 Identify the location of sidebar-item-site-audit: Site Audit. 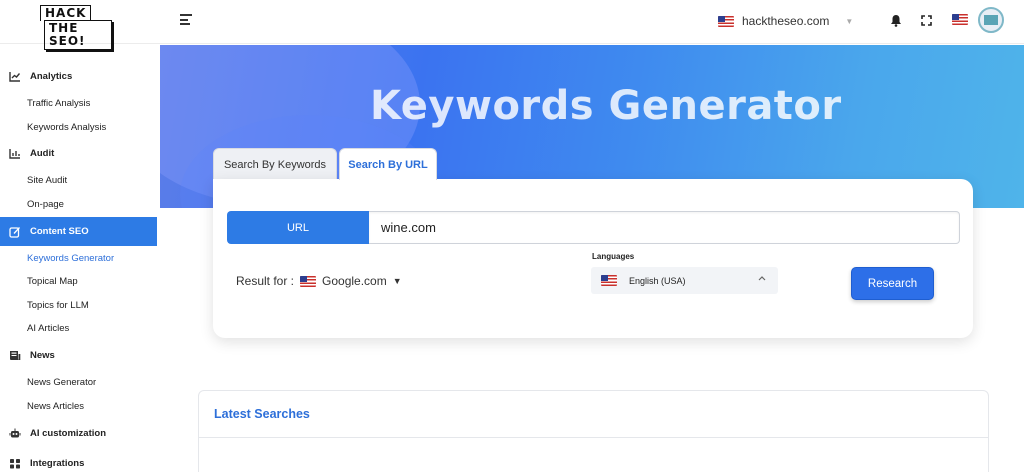
(47, 180).